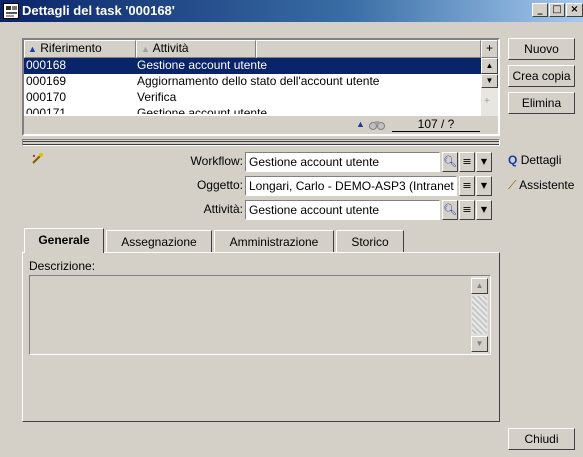 This screenshot has width=583, height=457. I want to click on workflow-field: Gestione account utente, so click(342, 162).